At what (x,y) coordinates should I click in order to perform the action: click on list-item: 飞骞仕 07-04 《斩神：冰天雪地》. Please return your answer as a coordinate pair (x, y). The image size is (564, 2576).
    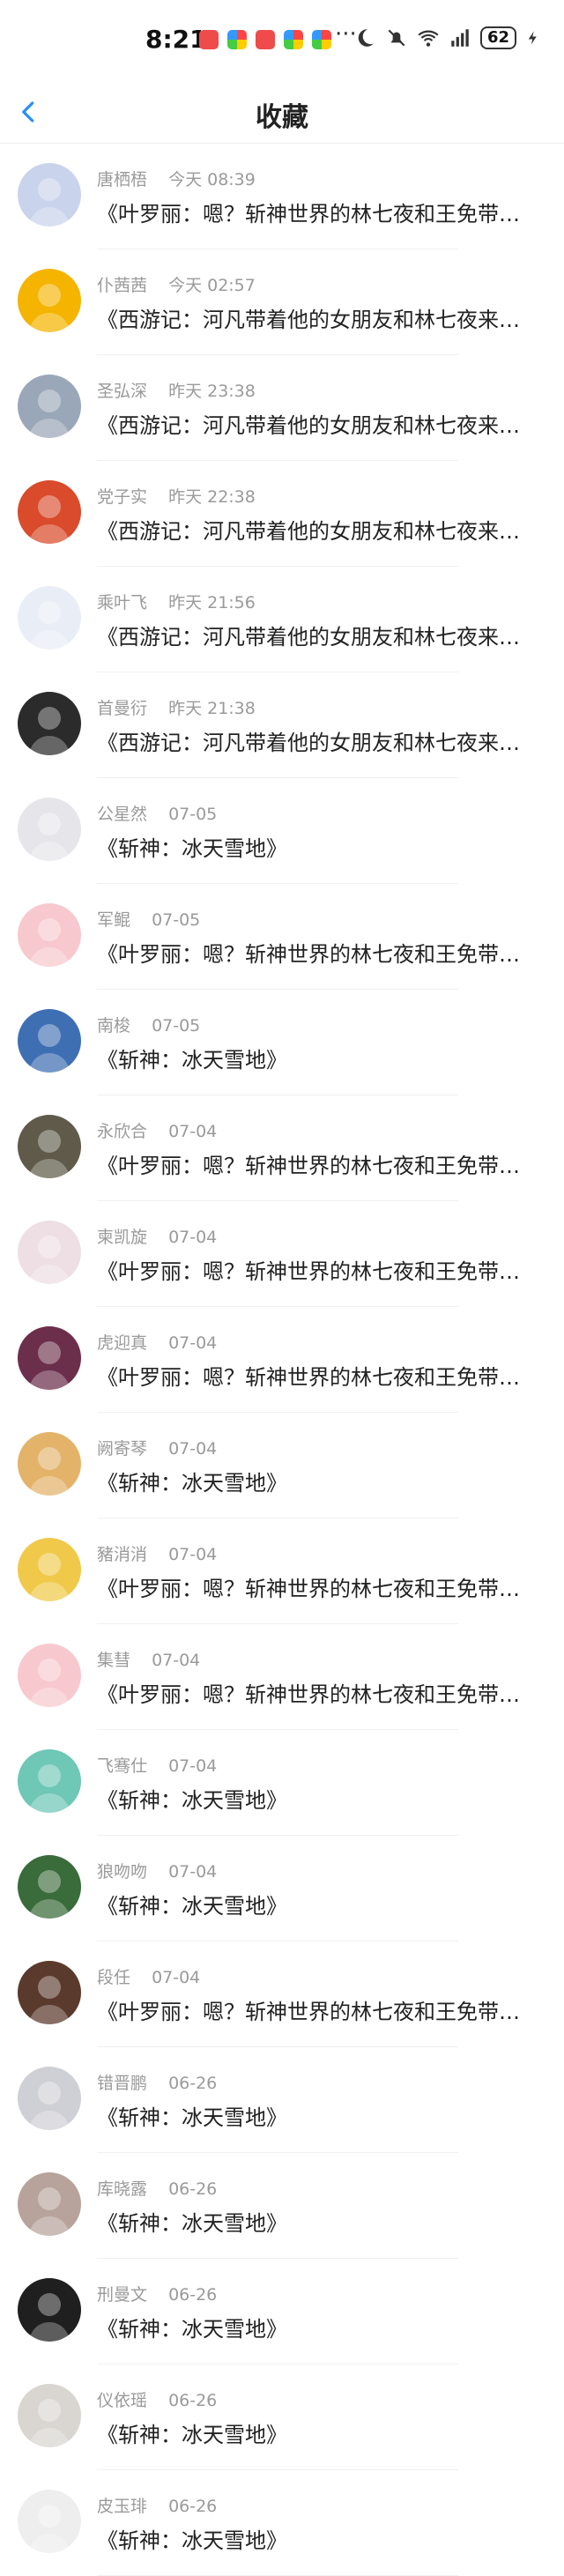
    Looking at the image, I should click on (282, 1783).